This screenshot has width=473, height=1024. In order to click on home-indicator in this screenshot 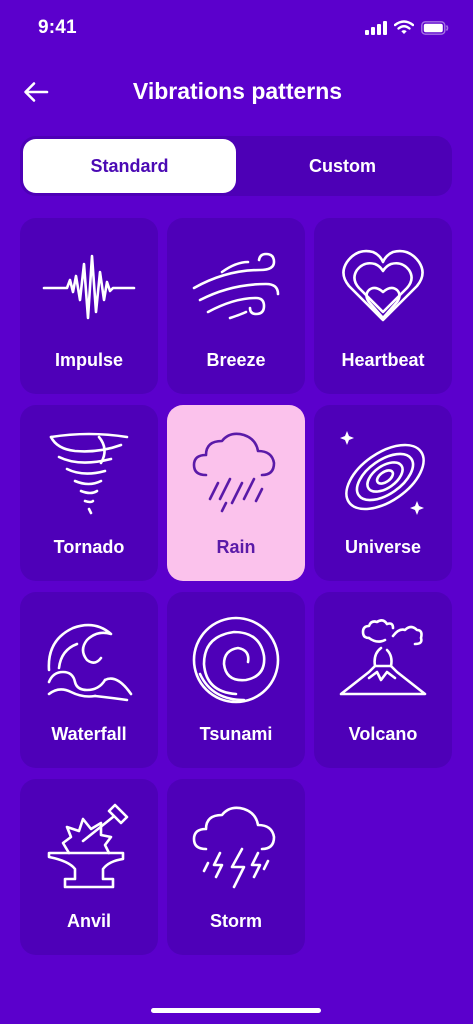, I will do `click(236, 1010)`.